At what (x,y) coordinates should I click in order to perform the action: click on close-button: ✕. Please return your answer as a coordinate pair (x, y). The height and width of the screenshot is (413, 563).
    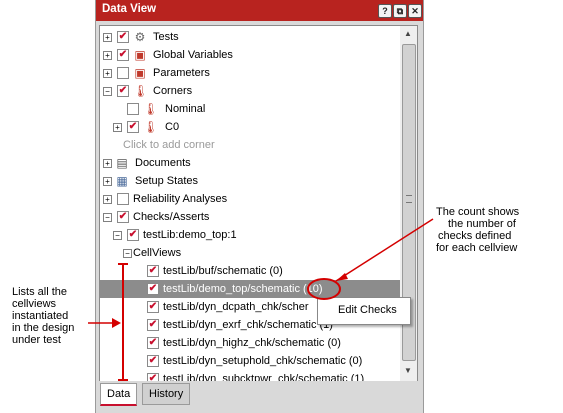
    Looking at the image, I should click on (415, 11).